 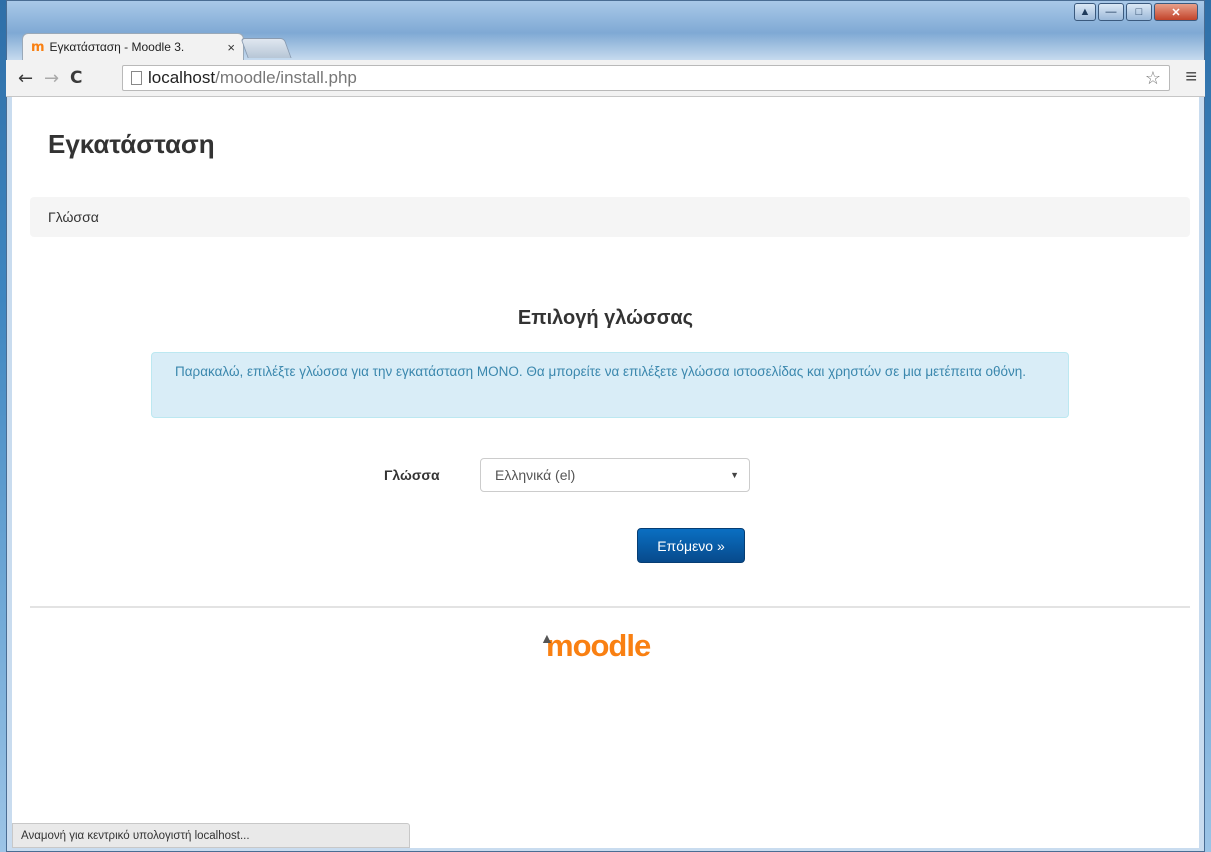 What do you see at coordinates (266, 48) in the screenshot?
I see `new-tab-button` at bounding box center [266, 48].